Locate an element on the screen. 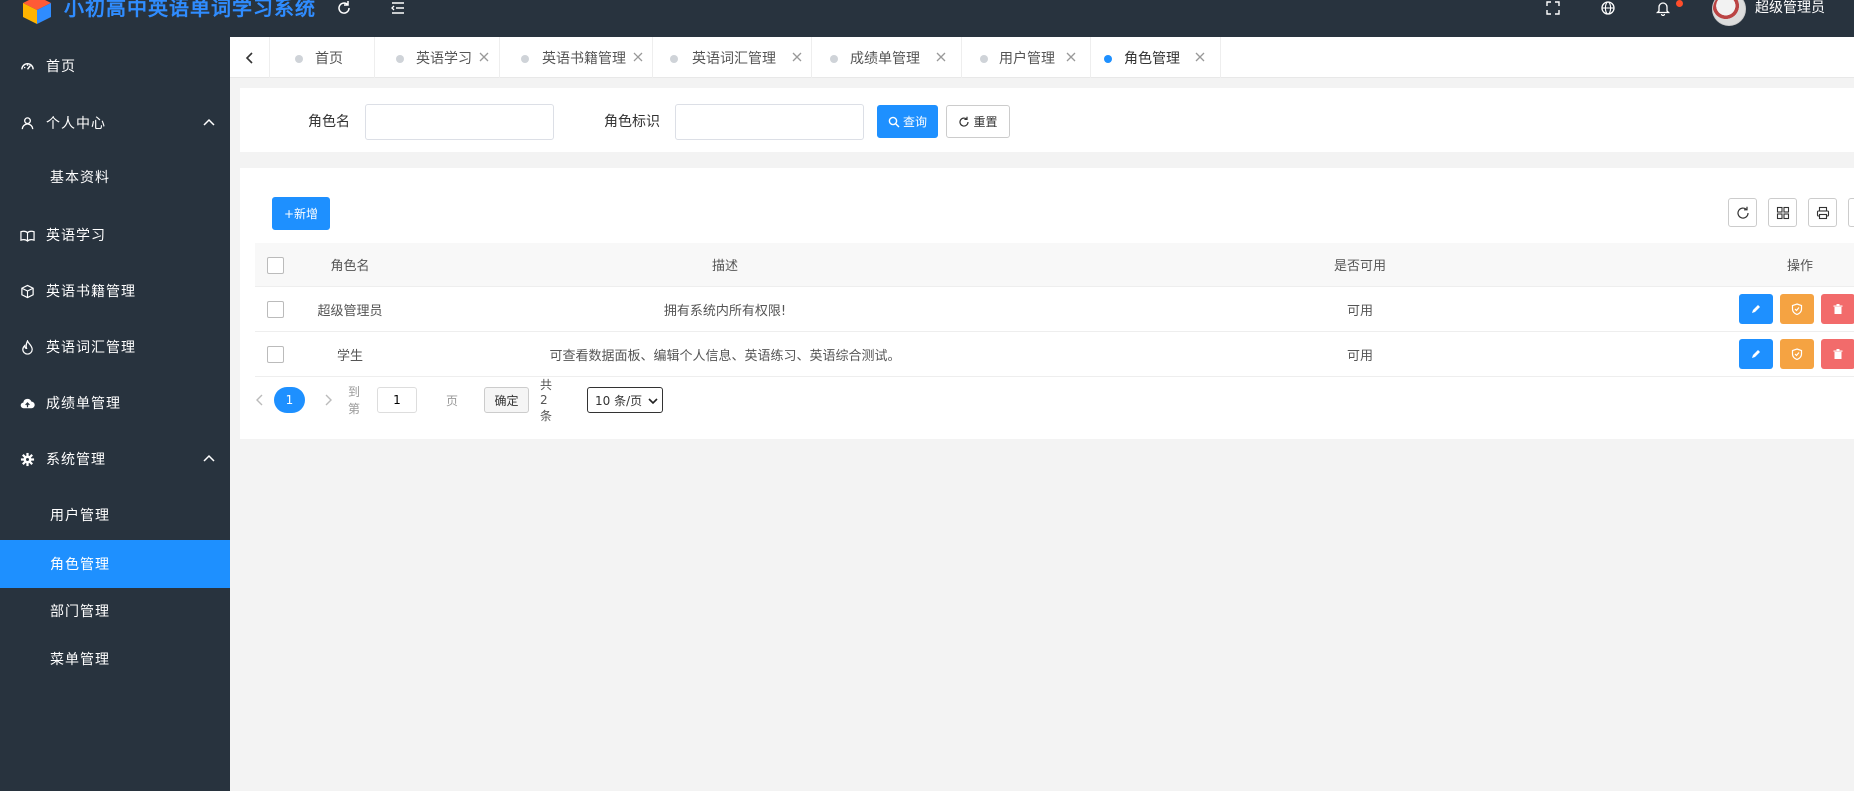 This screenshot has width=1854, height=791. sidebar-item-book-management: 英语书籍管理 is located at coordinates (115, 291).